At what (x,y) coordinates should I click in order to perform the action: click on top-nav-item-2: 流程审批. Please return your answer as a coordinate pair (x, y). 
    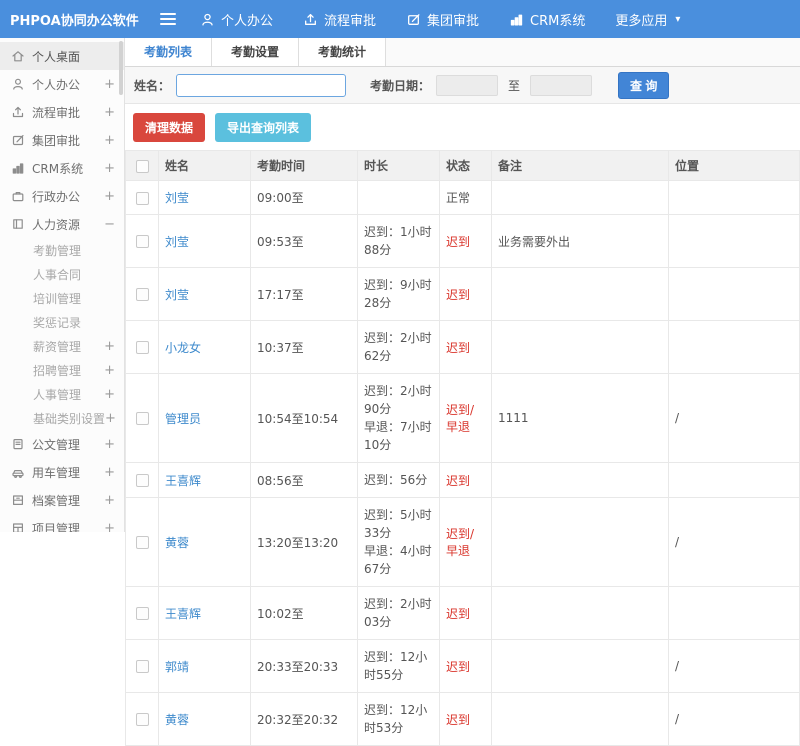
    Looking at the image, I should click on (339, 19).